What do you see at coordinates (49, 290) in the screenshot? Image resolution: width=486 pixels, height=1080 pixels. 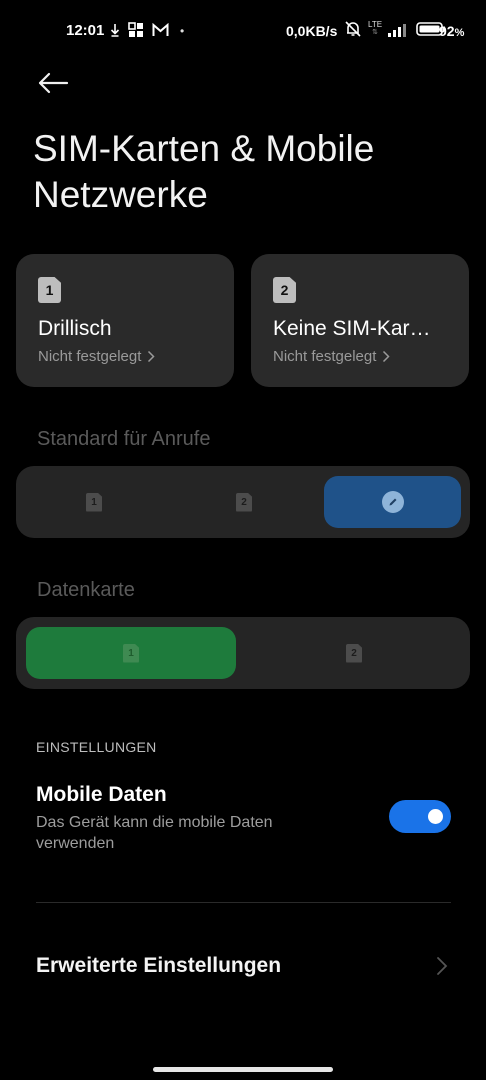 I see `sim-1-badge: 1` at bounding box center [49, 290].